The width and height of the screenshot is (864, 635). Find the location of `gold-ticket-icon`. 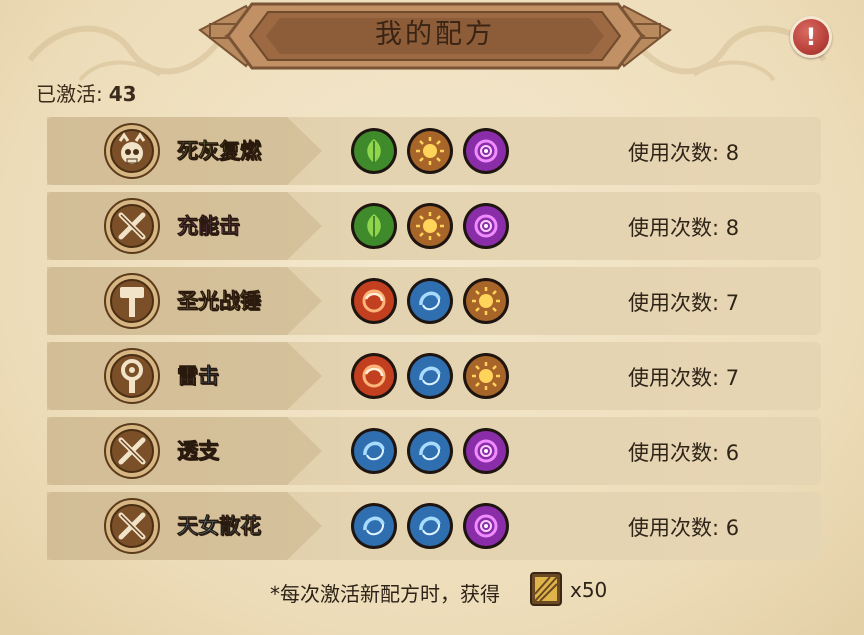

gold-ticket-icon is located at coordinates (546, 589).